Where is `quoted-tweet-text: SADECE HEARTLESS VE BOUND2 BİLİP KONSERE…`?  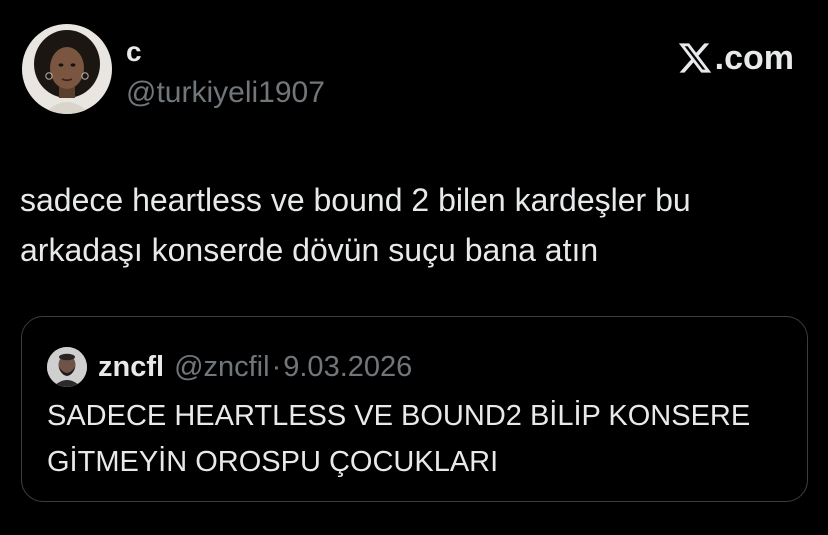 quoted-tweet-text: SADECE HEARTLESS VE BOUND2 BİLİP KONSERE… is located at coordinates (399, 439).